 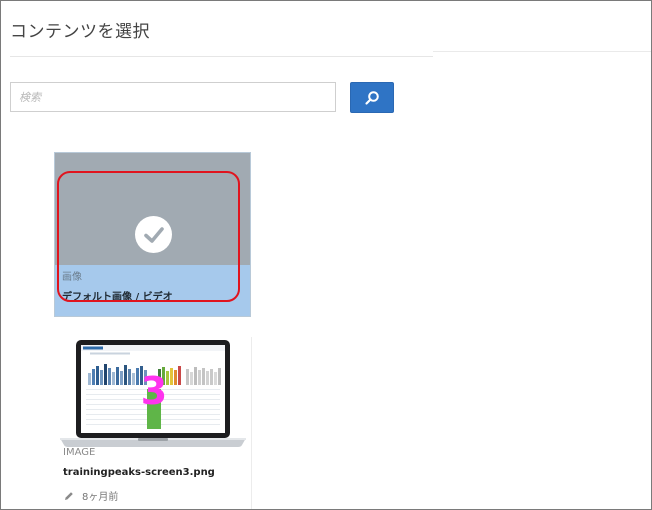 I want to click on pencil-icon, so click(x=69, y=495).